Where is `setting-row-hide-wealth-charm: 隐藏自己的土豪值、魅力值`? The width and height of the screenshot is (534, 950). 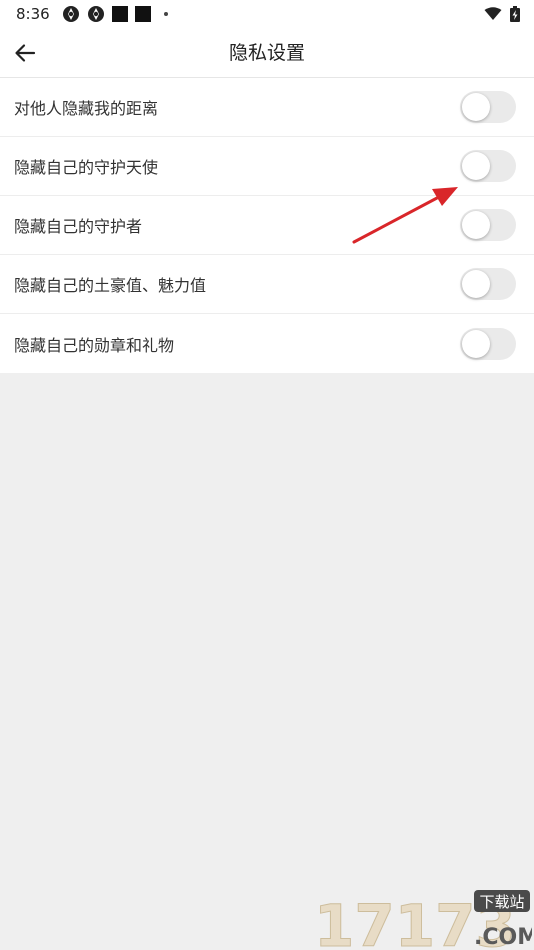 setting-row-hide-wealth-charm: 隐藏自己的土豪值、魅力值 is located at coordinates (267, 284).